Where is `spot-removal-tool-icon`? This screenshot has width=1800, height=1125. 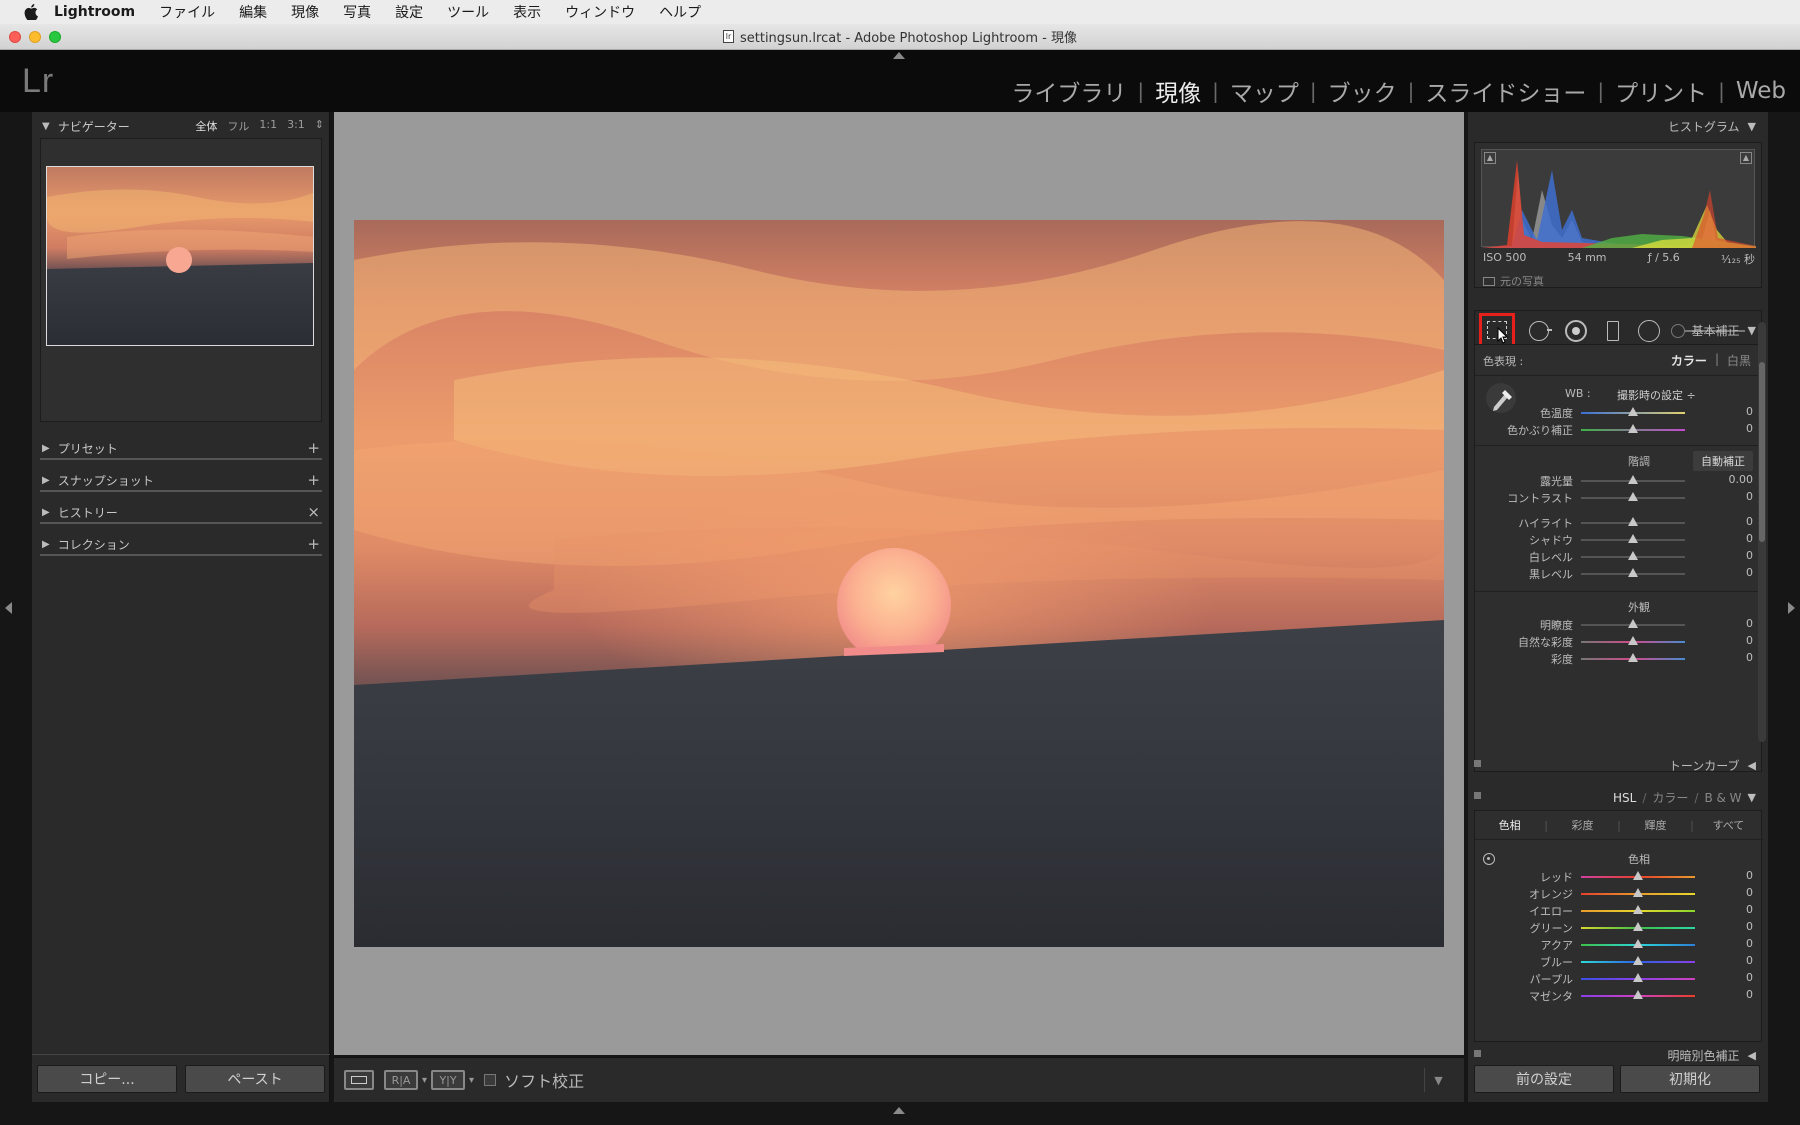
spot-removal-tool-icon is located at coordinates (1539, 331).